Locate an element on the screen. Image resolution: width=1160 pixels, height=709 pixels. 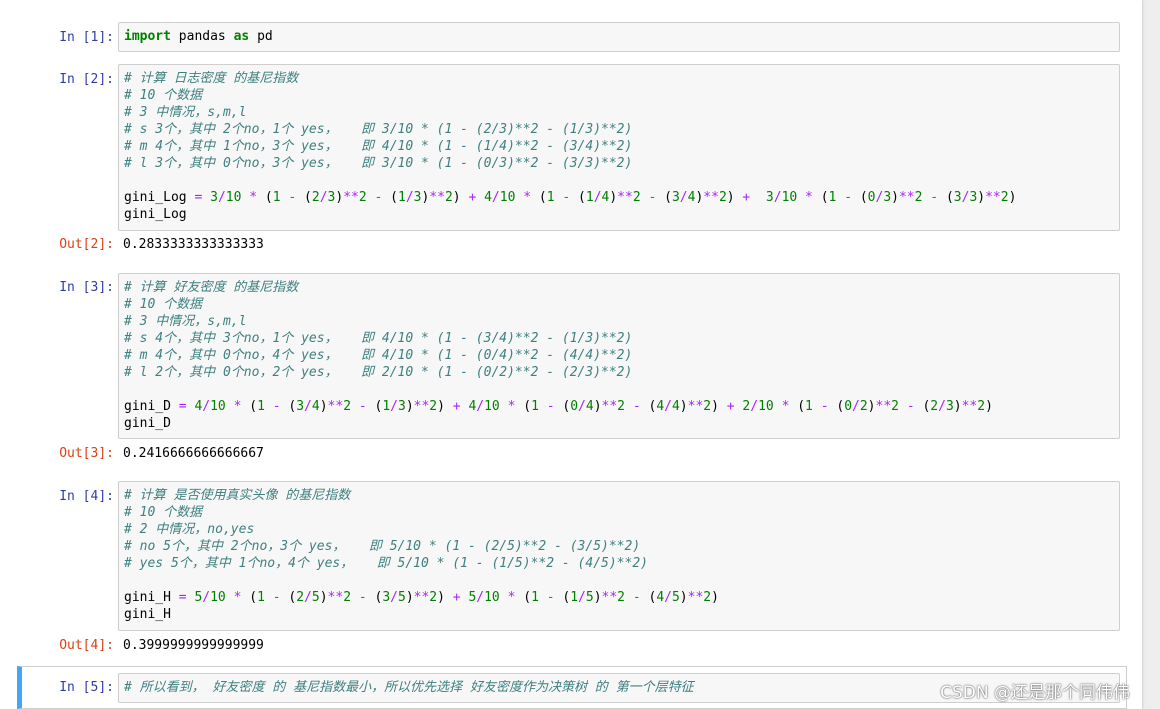
input-prompt: In [1]: is located at coordinates (86, 37).